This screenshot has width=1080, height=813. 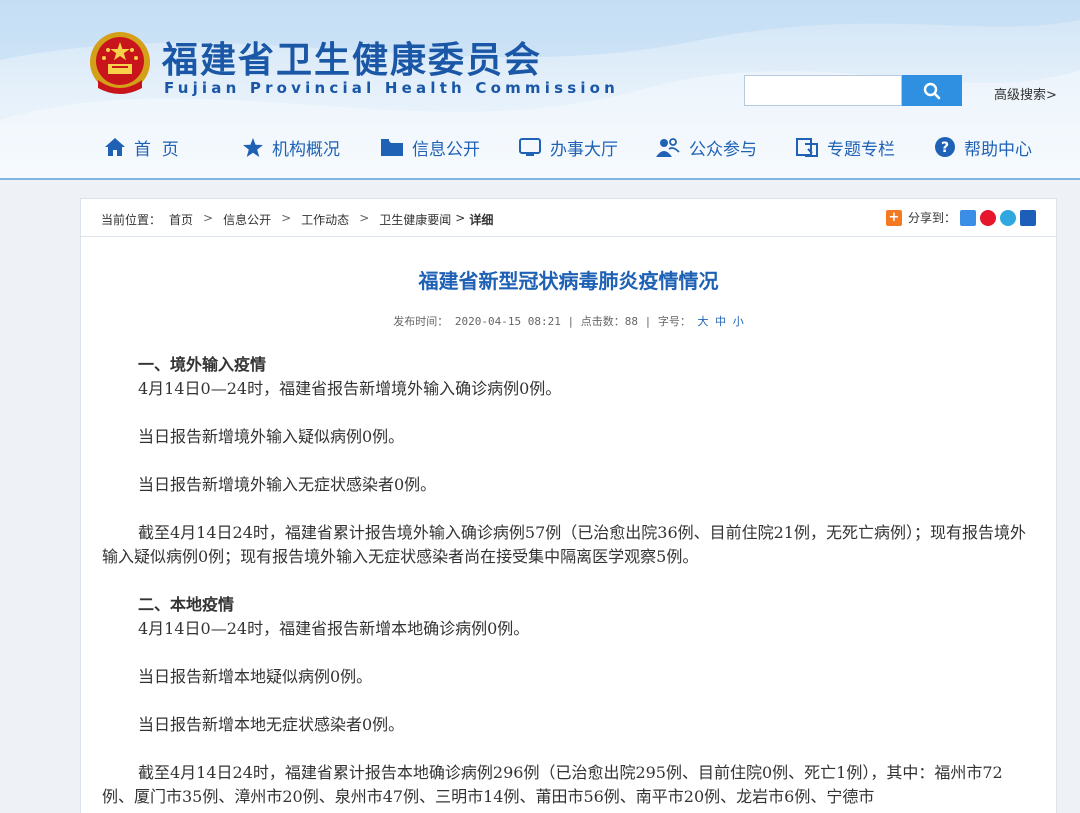 What do you see at coordinates (530, 146) in the screenshot?
I see `monitor-icon` at bounding box center [530, 146].